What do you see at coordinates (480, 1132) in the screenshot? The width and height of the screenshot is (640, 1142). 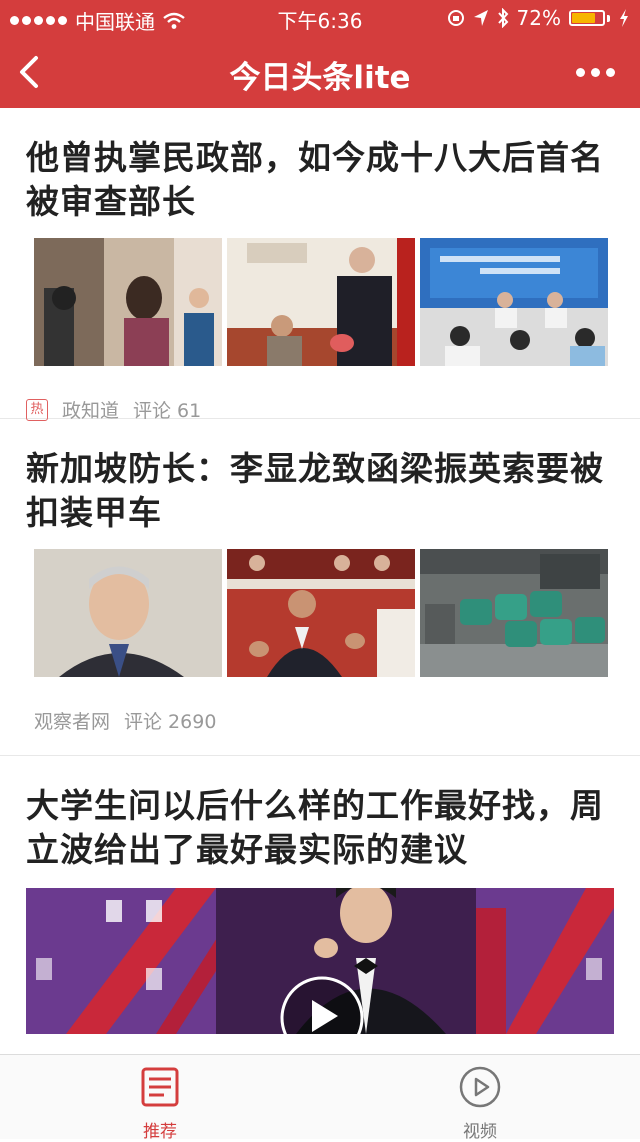 I see `tab-label: 视频` at bounding box center [480, 1132].